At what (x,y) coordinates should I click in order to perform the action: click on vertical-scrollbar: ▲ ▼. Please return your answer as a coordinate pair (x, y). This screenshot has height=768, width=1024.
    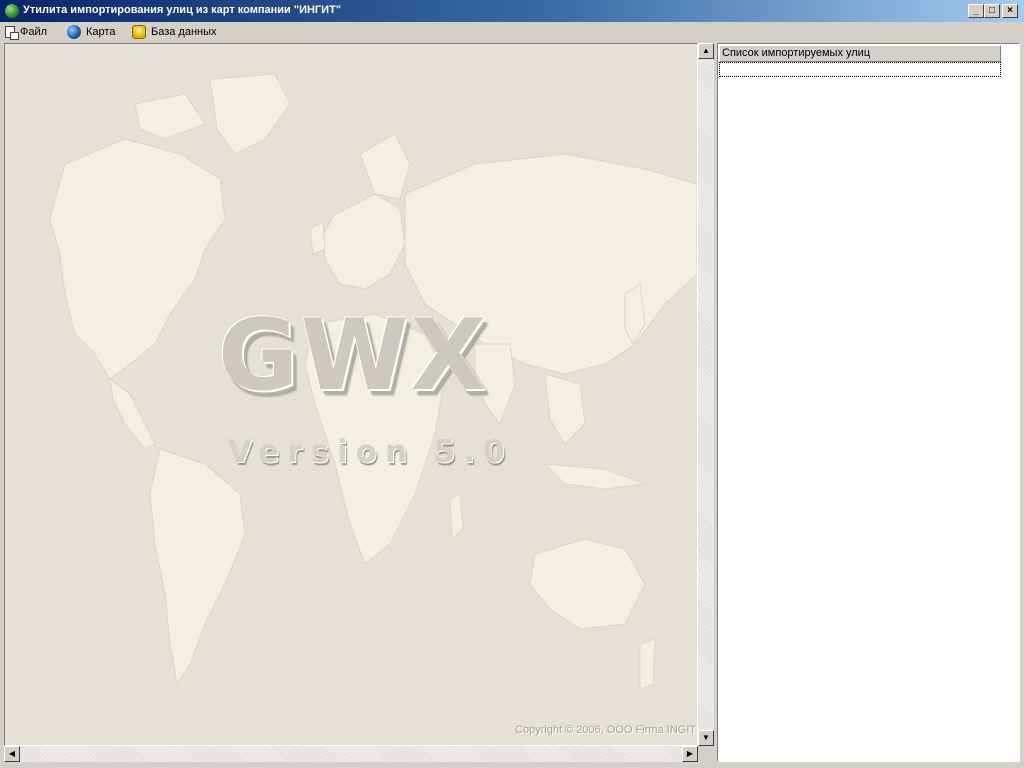
    Looking at the image, I should click on (706, 394).